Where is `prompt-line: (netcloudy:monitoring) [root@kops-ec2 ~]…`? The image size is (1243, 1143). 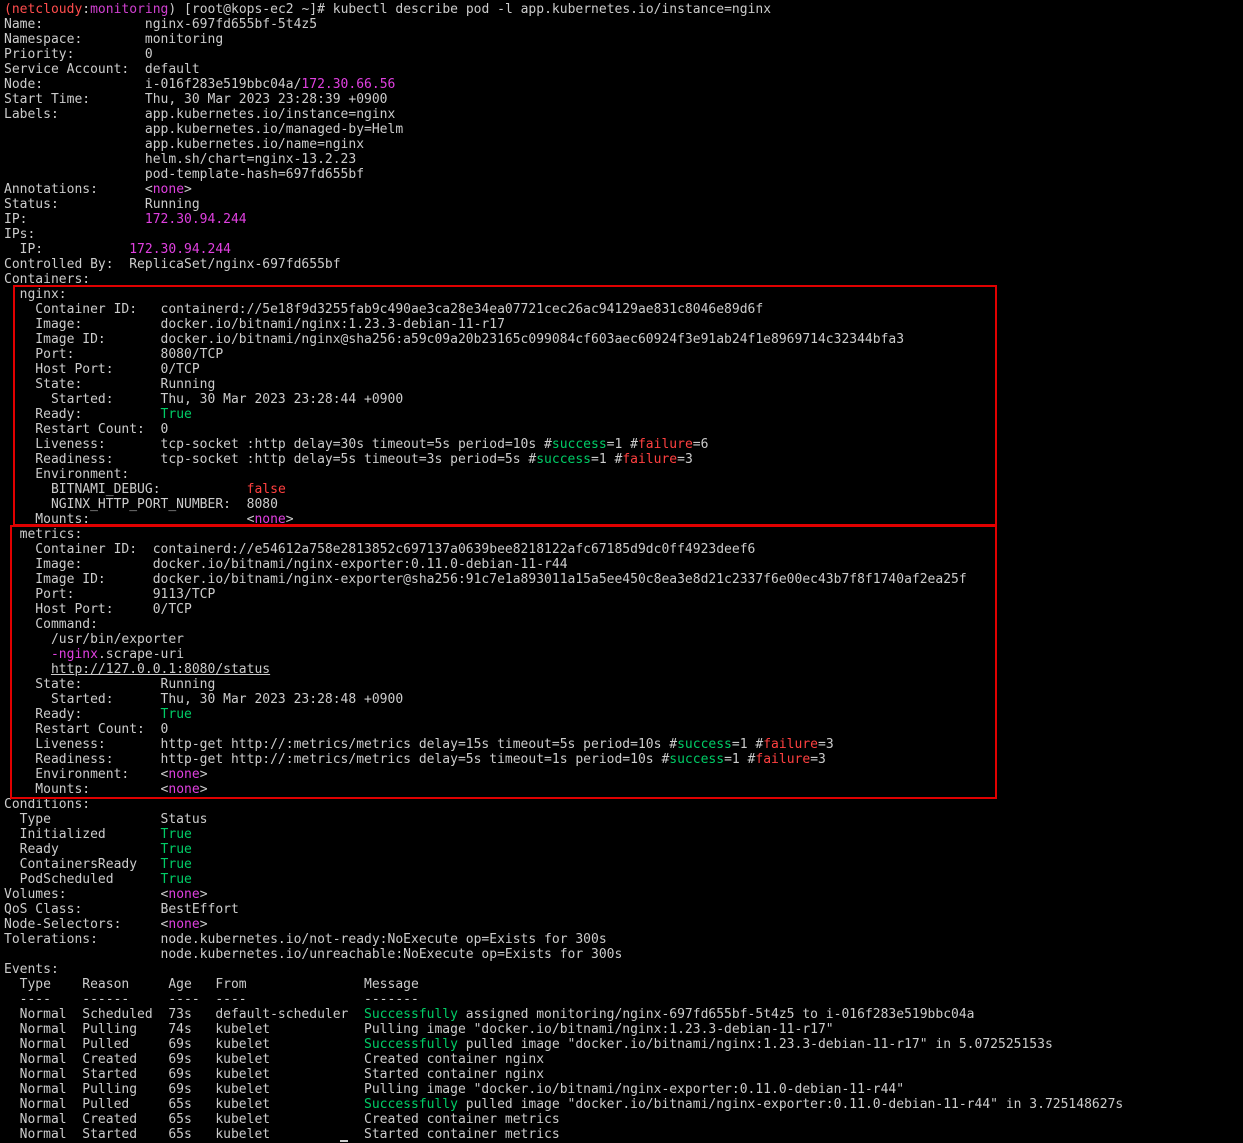
prompt-line: (netcloudy:monitoring) [root@kops-ec2 ~]… is located at coordinates (387, 9).